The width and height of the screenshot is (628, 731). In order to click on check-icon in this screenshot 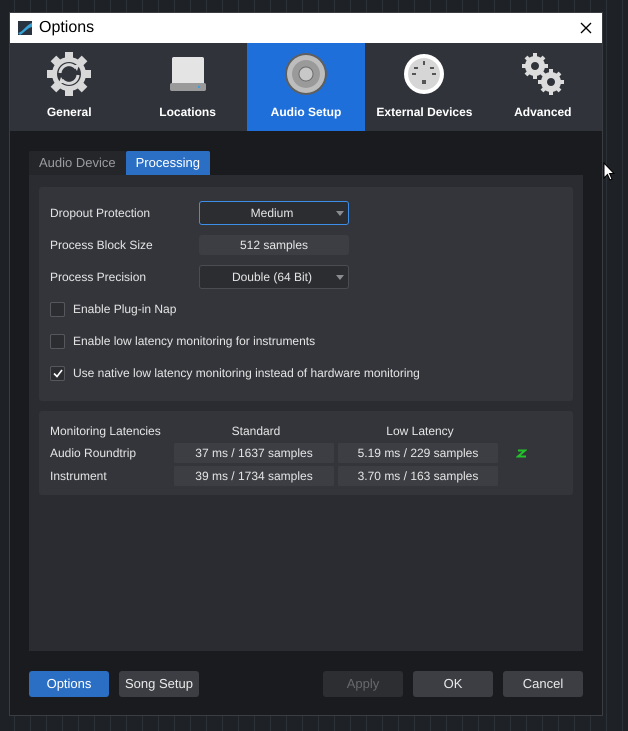, I will do `click(57, 373)`.